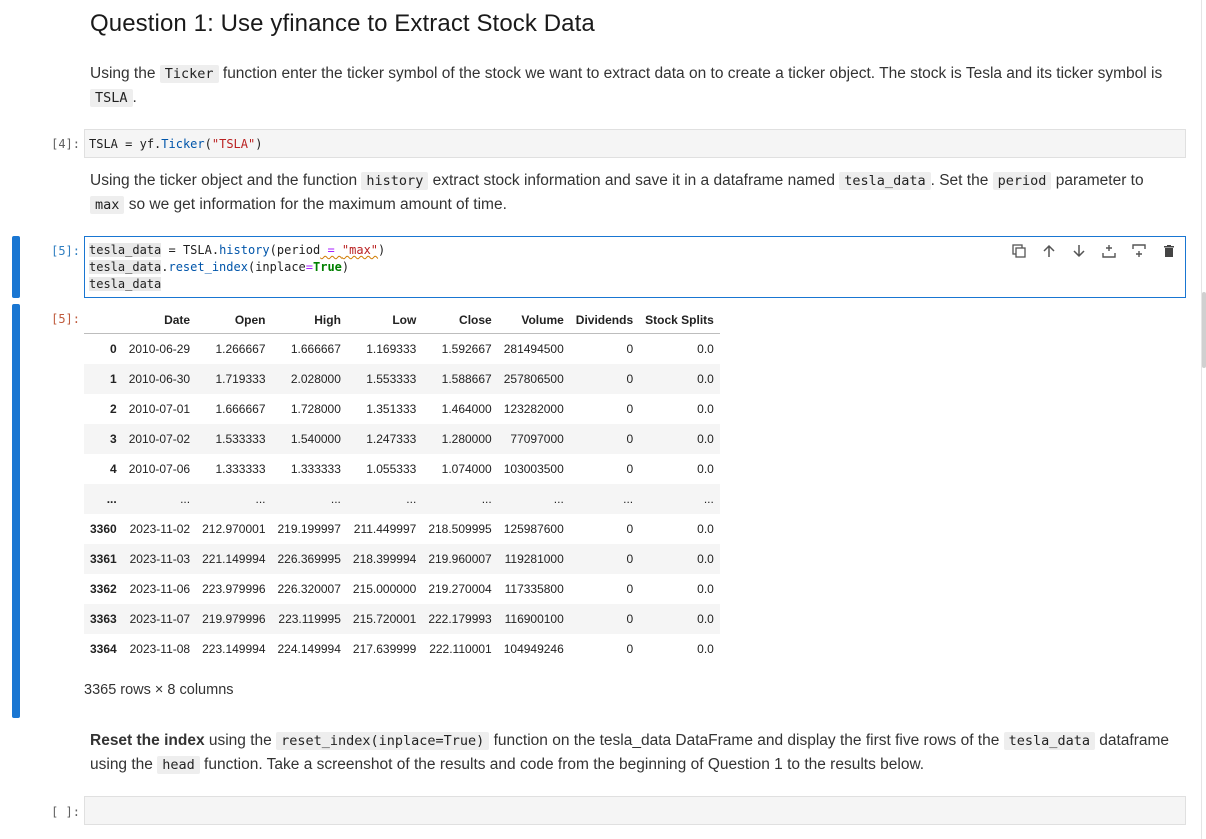 The height and width of the screenshot is (839, 1206). What do you see at coordinates (635, 810) in the screenshot?
I see `empty-code-cell` at bounding box center [635, 810].